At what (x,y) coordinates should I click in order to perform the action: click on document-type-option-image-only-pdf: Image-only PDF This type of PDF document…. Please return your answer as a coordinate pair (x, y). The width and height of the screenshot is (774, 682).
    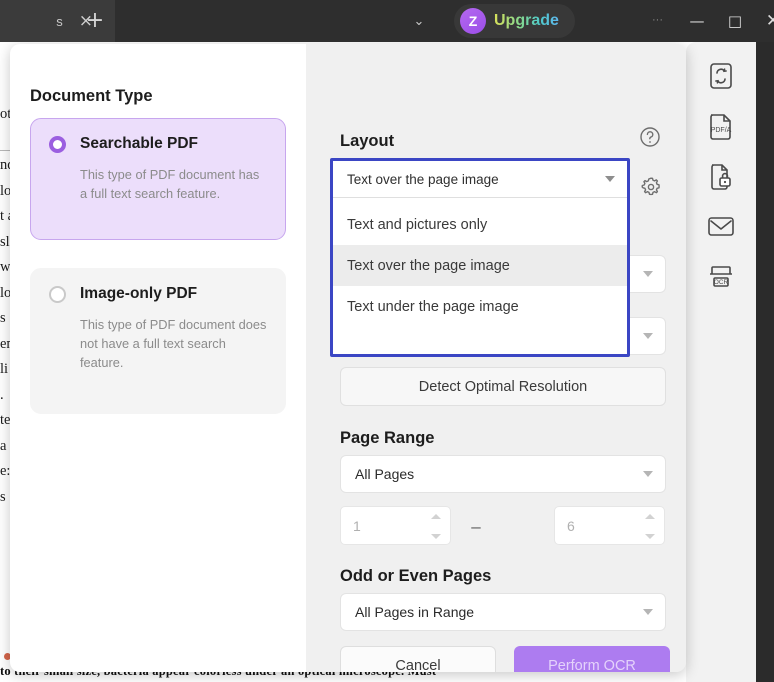
    Looking at the image, I should click on (158, 341).